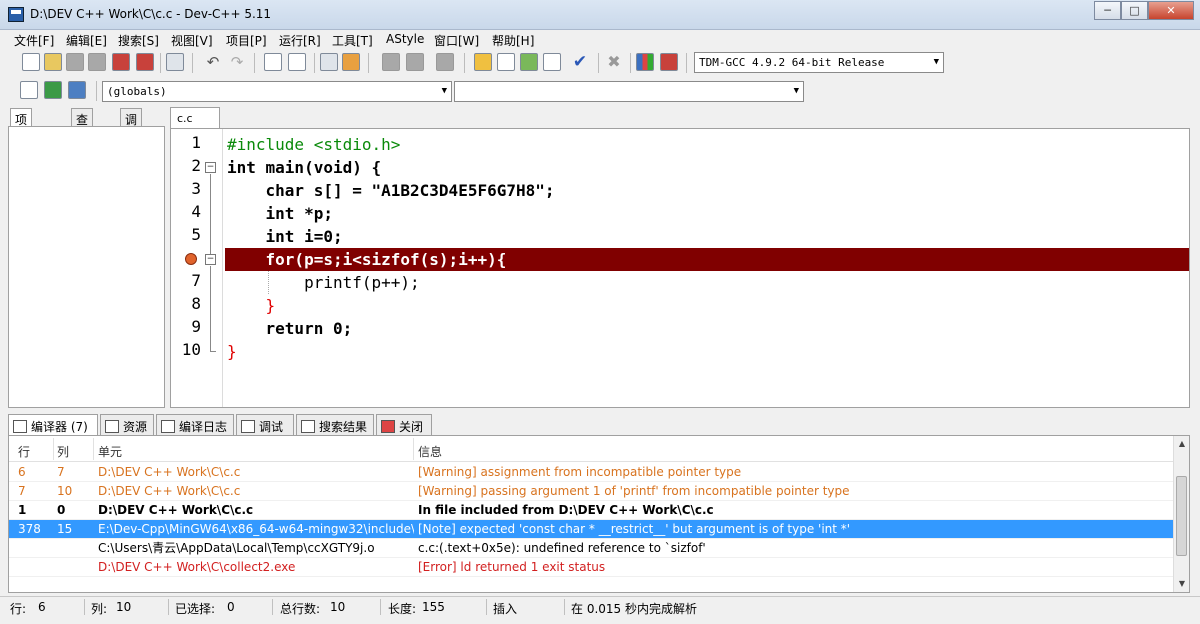 This screenshot has height=624, width=1200. What do you see at coordinates (552, 62) in the screenshot?
I see `rebuild-icon` at bounding box center [552, 62].